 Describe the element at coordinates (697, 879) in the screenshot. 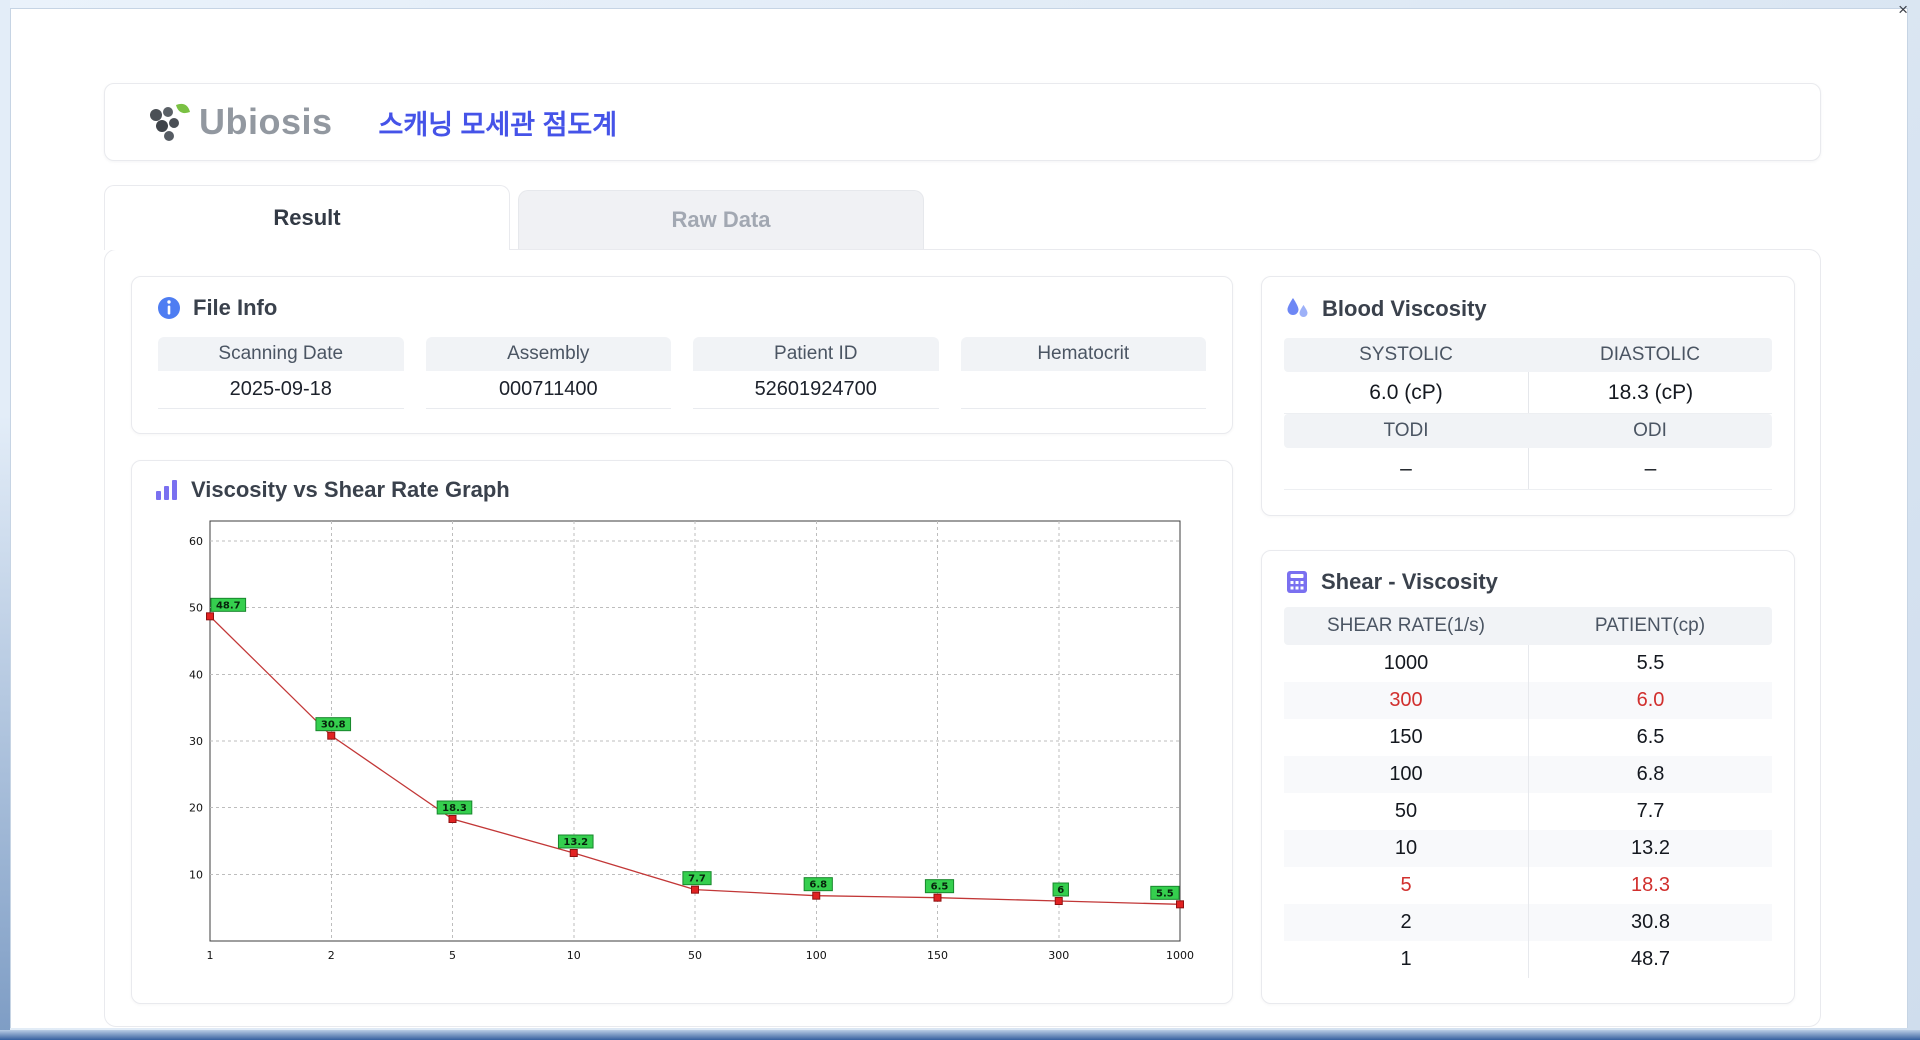

I see `svg-text: 7.7` at that location.